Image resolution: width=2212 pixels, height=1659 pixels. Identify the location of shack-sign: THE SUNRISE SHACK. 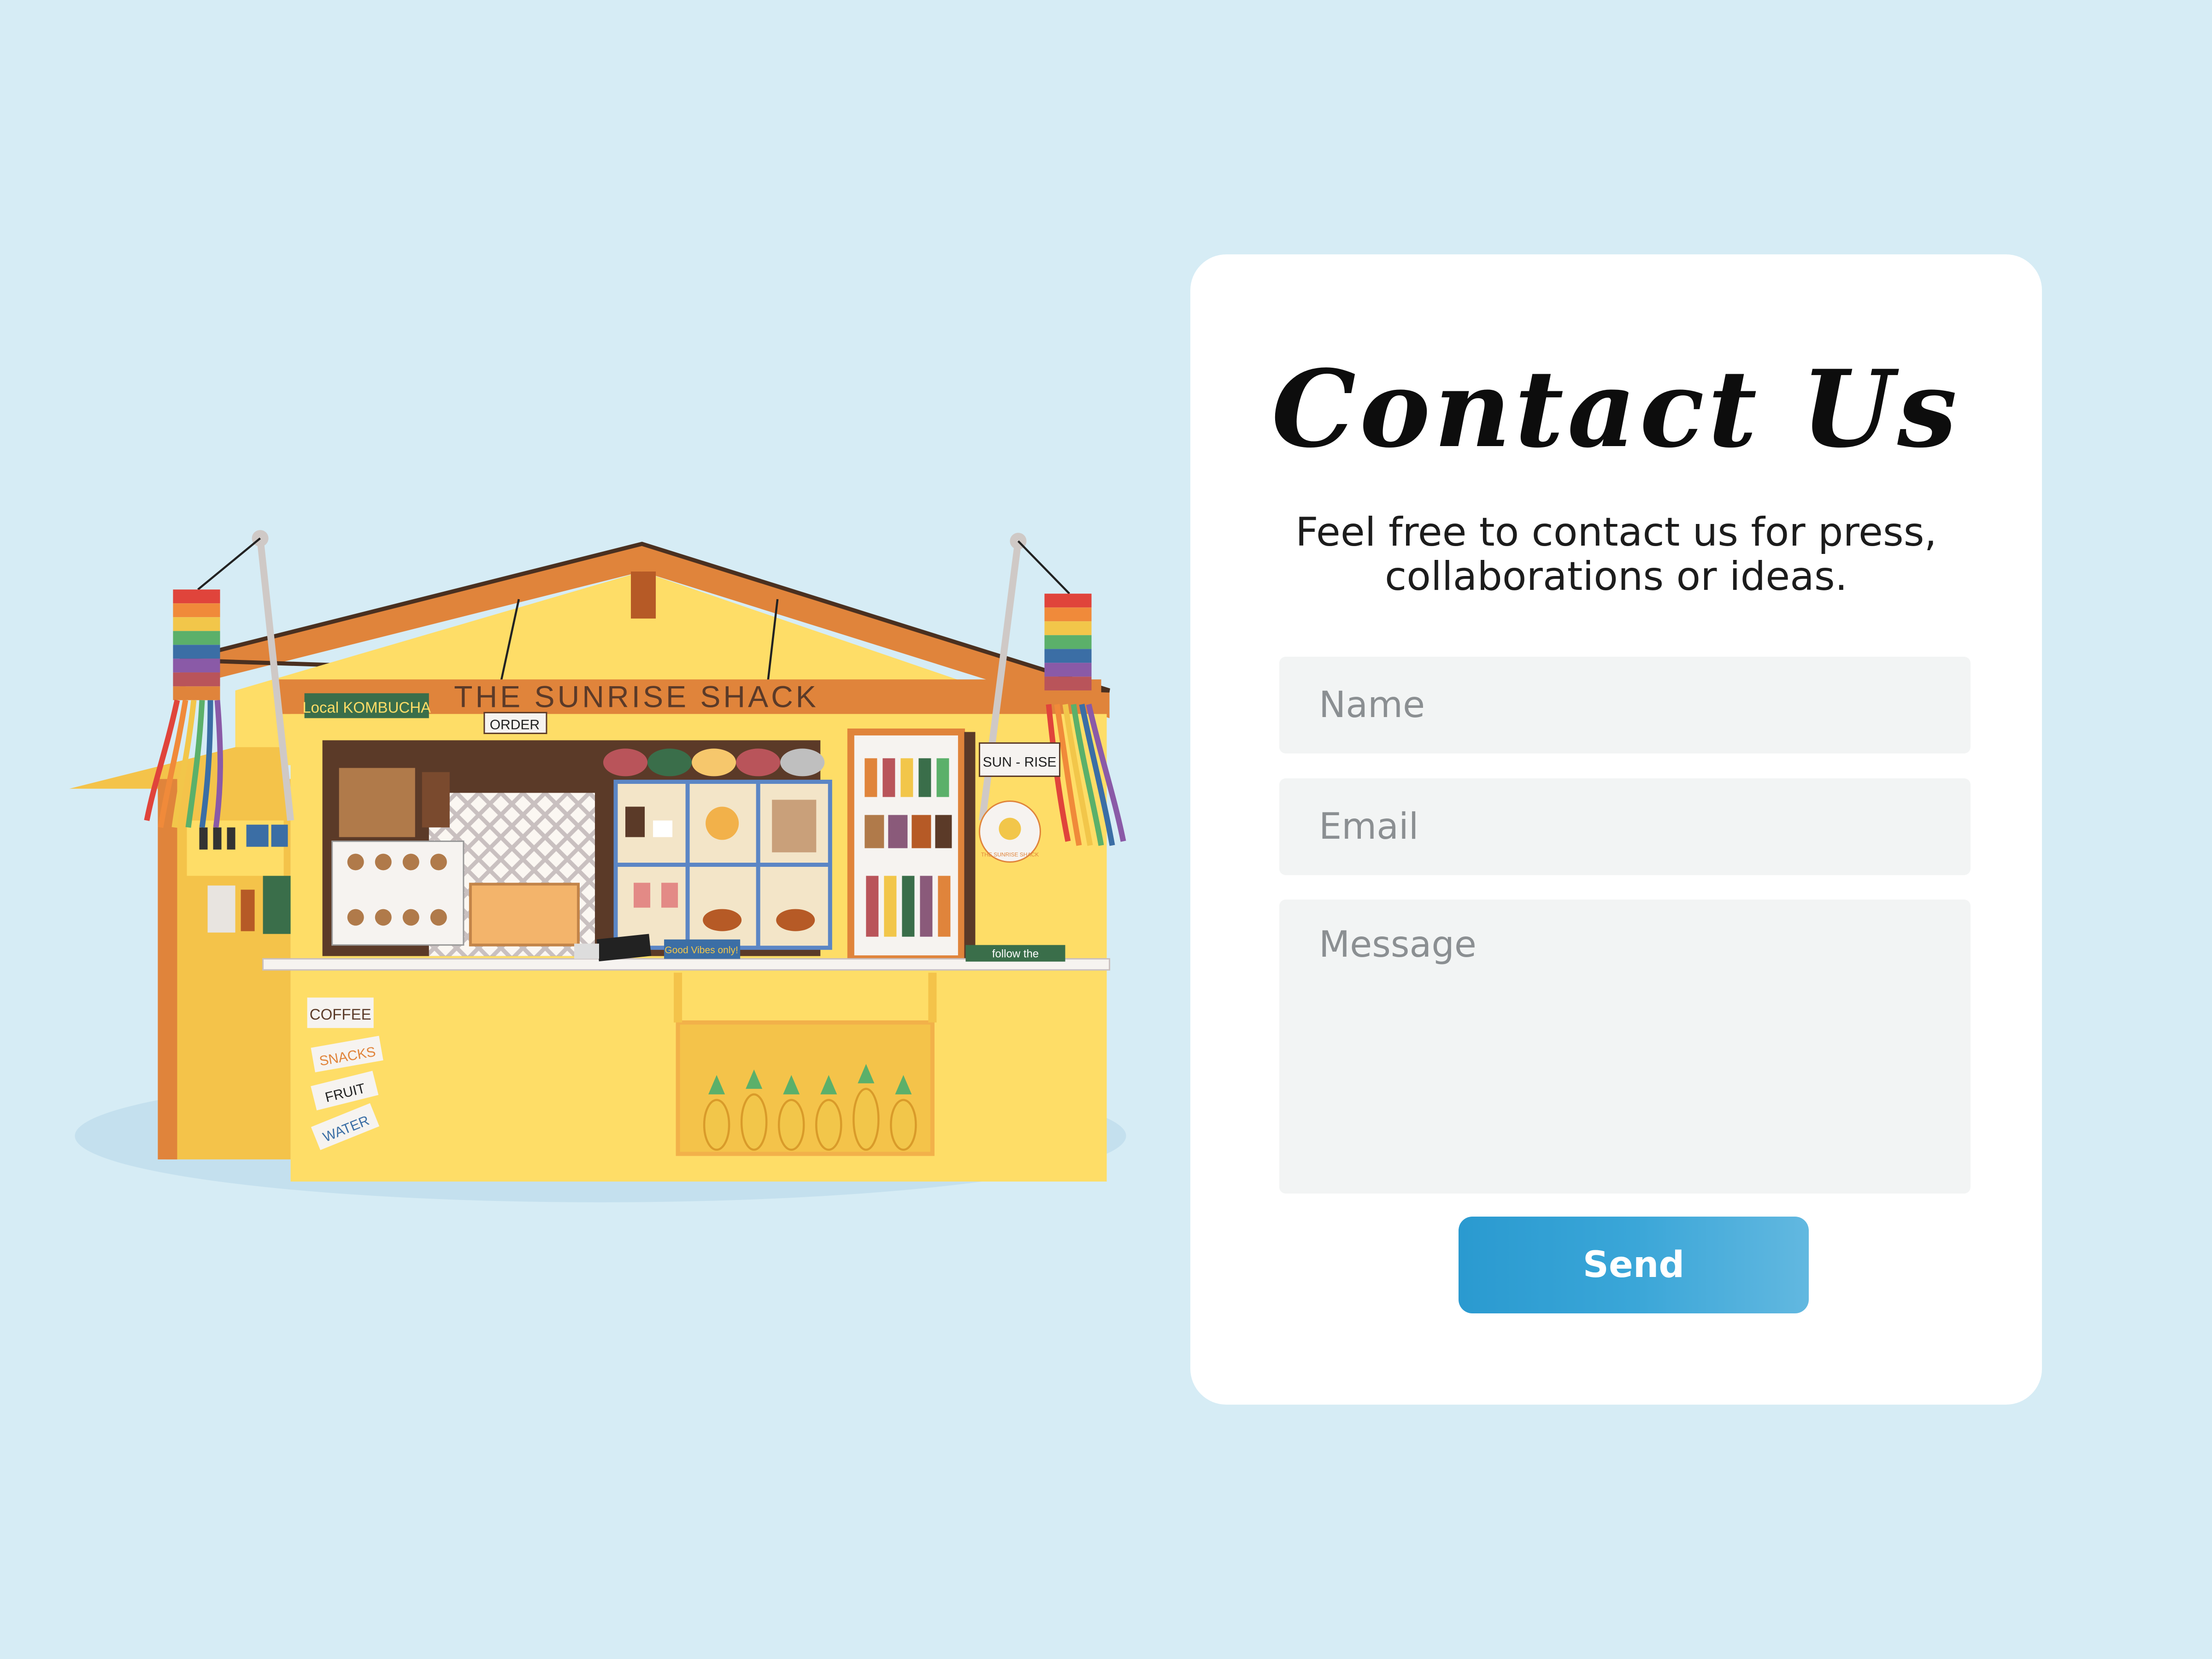
(636, 696).